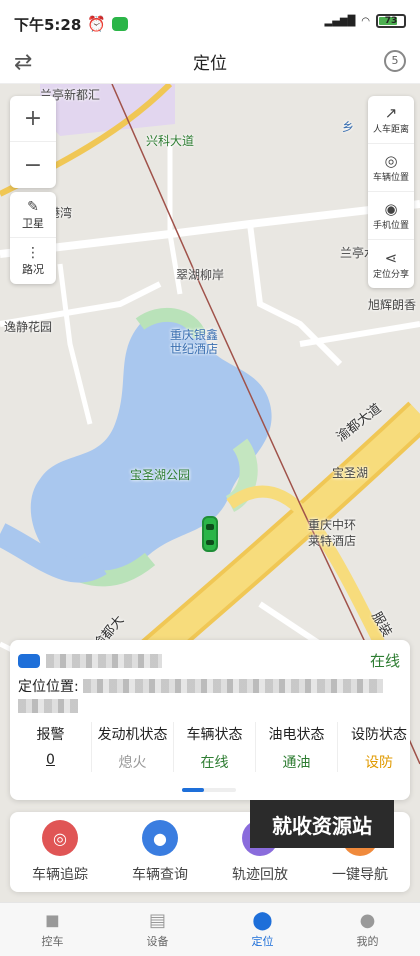 The image size is (420, 956). Describe the element at coordinates (391, 257) in the screenshot. I see `share-icon: ⋖` at that location.